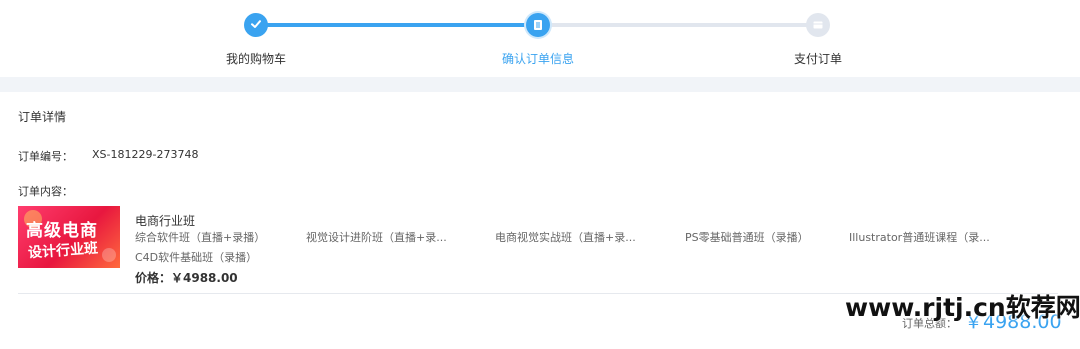  Describe the element at coordinates (165, 220) in the screenshot. I see `product-name: 电商行业班` at that location.